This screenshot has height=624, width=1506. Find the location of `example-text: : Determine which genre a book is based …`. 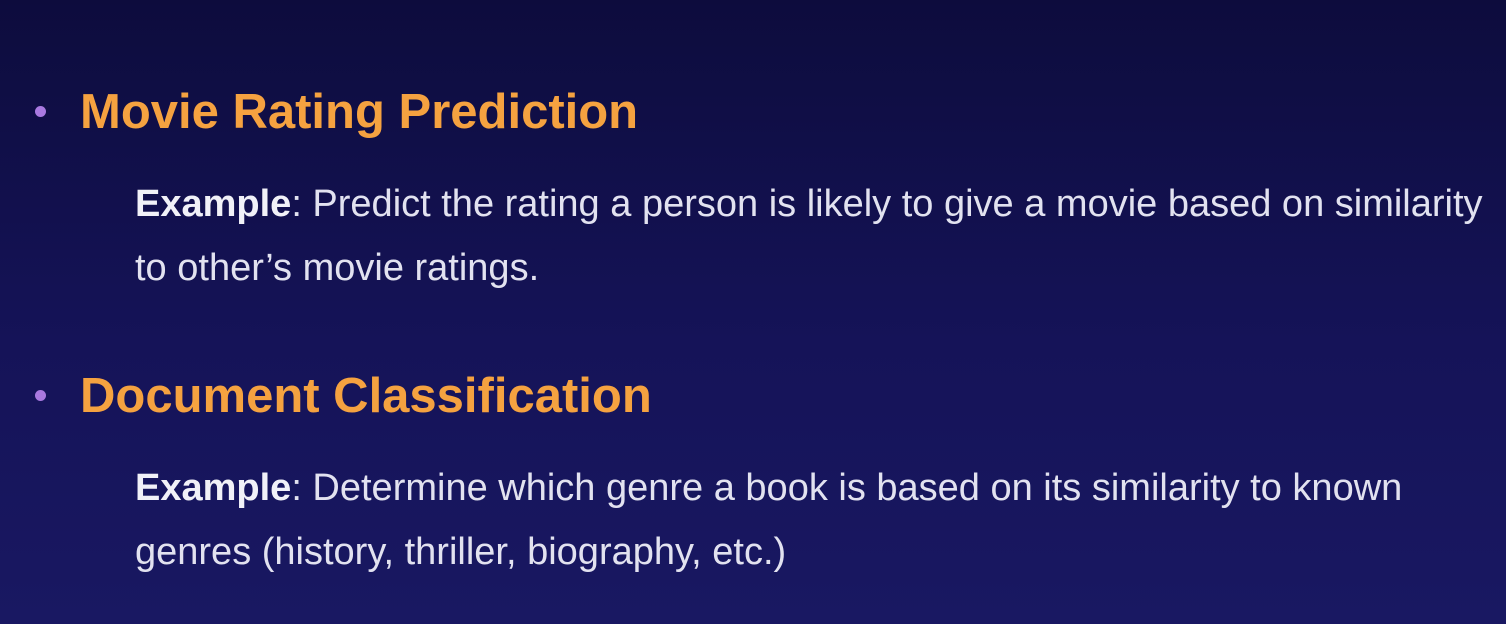

example-text: : Determine which genre a book is based … is located at coordinates (769, 520).